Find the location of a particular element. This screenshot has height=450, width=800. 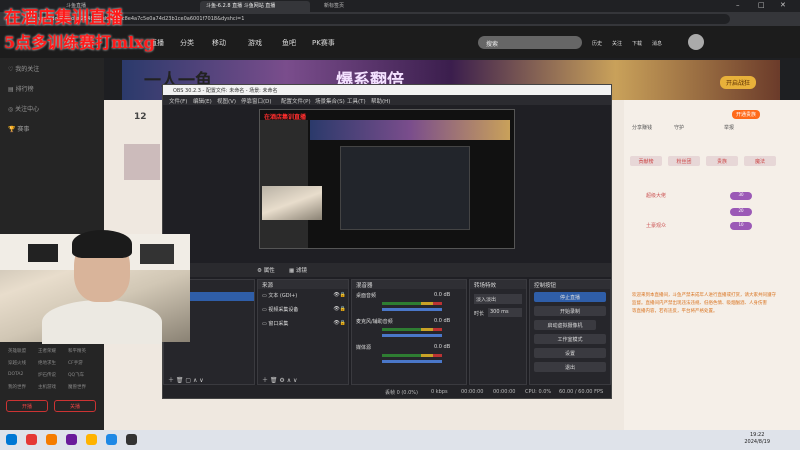

browser-tab-active: 斗鱼-6.2.8 直播 斗鱼网站 直播 is located at coordinates (255, 6).